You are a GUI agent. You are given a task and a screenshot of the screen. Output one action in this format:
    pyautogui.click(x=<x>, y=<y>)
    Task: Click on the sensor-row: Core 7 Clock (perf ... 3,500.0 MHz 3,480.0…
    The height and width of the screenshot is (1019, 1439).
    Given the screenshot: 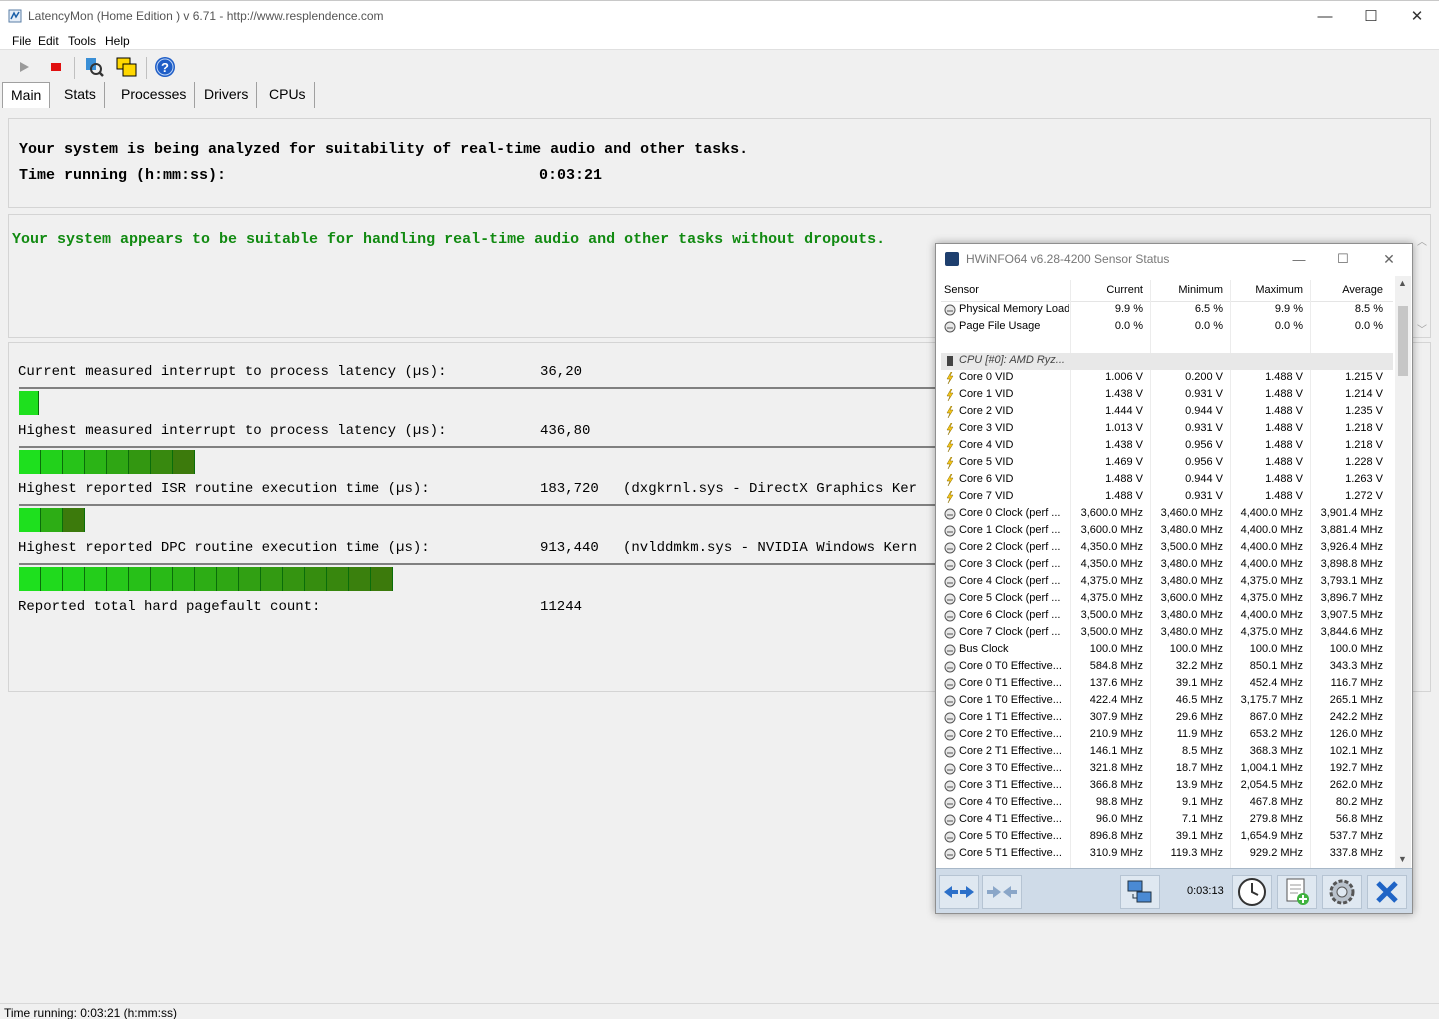 What is the action you would take?
    pyautogui.click(x=1167, y=633)
    